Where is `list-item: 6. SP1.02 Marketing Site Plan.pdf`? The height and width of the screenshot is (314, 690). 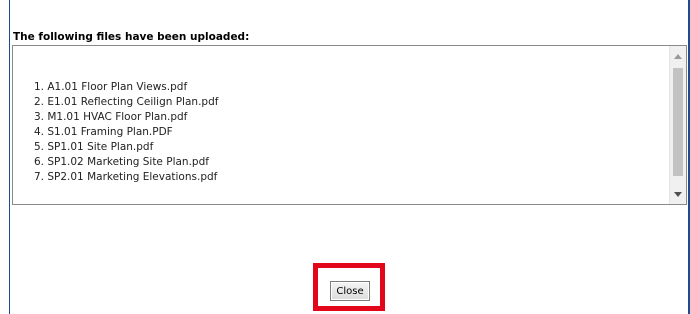 list-item: 6. SP1.02 Marketing Site Plan.pdf is located at coordinates (121, 162).